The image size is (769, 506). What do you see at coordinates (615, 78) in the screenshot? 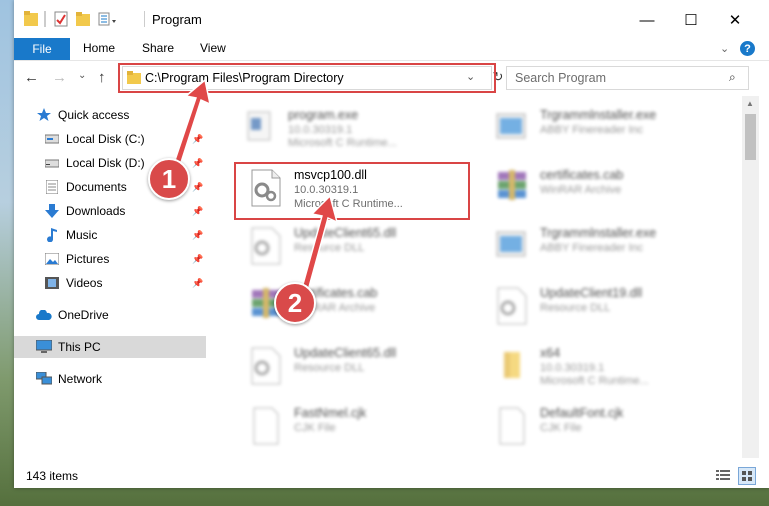
I see `search-input` at bounding box center [615, 78].